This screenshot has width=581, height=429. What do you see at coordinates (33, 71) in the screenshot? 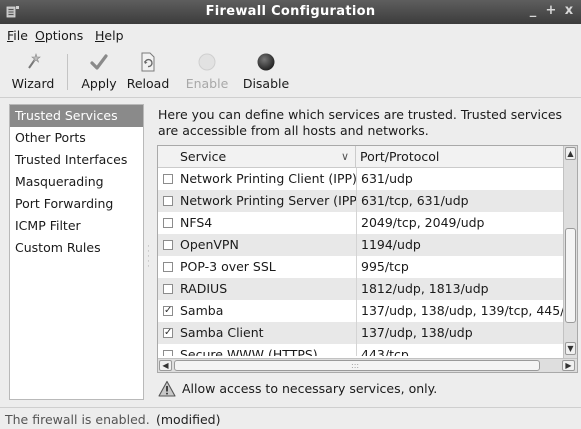
I see `wizard-button: Wizard` at bounding box center [33, 71].